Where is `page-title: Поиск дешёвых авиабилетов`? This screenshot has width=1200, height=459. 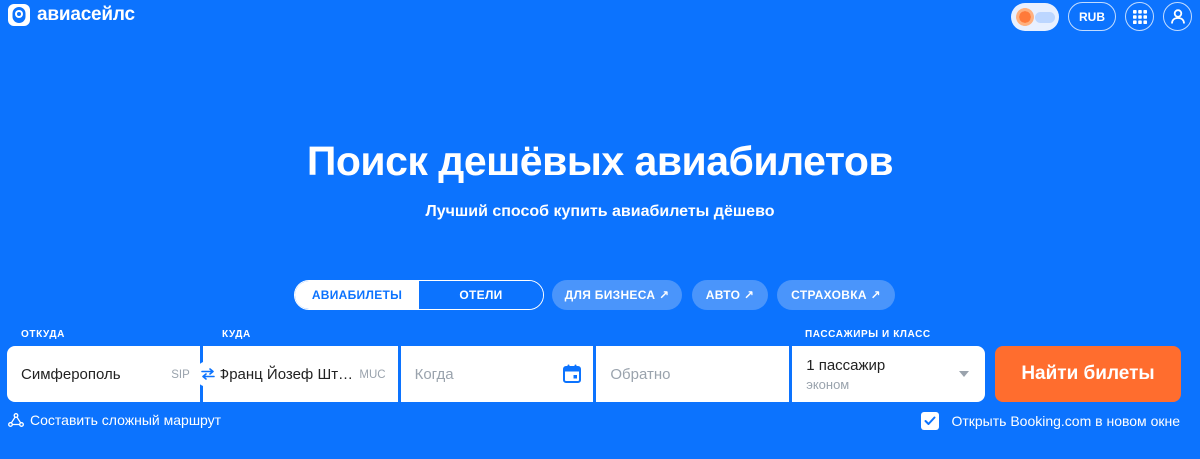 page-title: Поиск дешёвых авиабилетов is located at coordinates (600, 161).